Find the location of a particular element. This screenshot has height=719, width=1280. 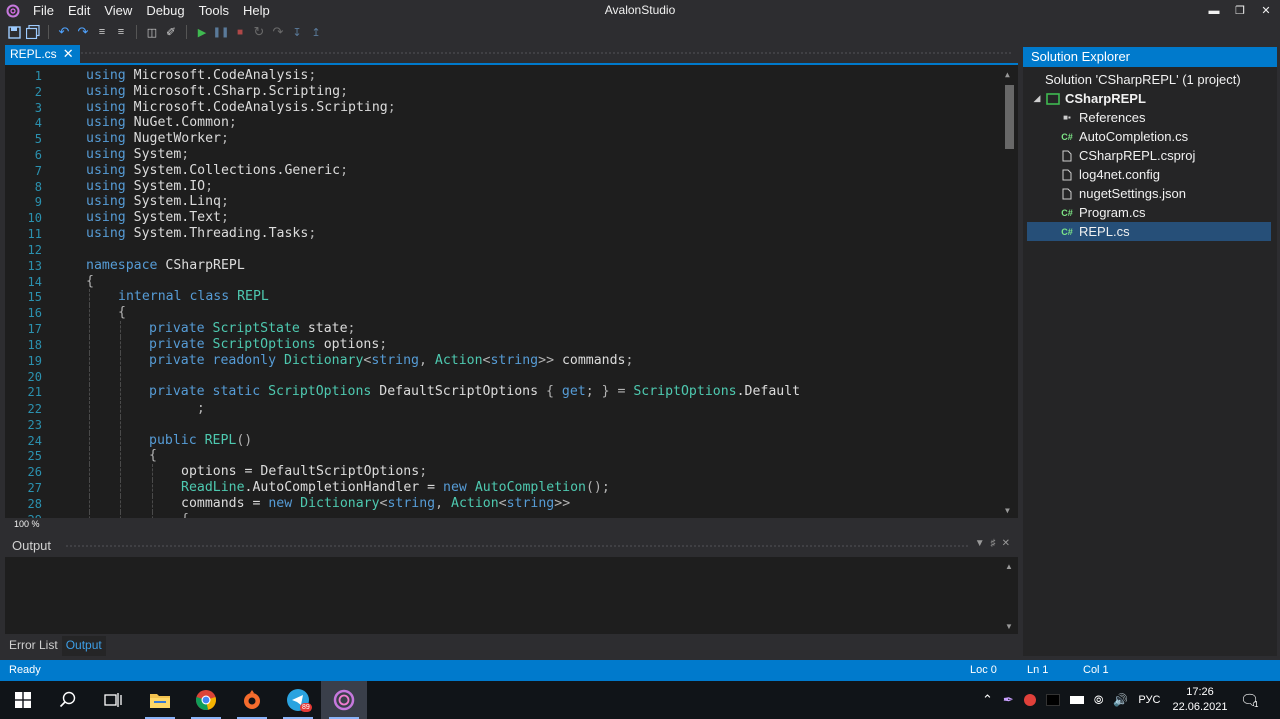

code-line: 4 using NuGet.Common; is located at coordinates (502, 123).